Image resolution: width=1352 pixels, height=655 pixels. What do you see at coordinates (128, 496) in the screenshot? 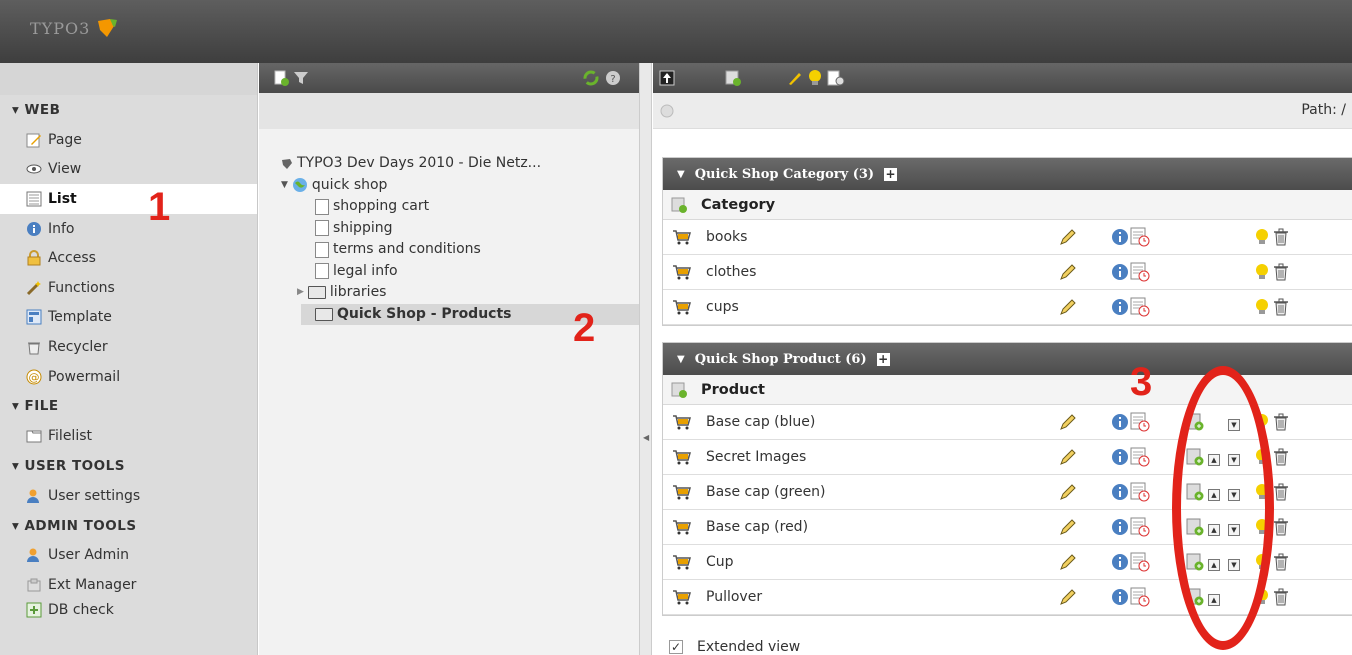
I see `module-user-settings: User settings` at bounding box center [128, 496].